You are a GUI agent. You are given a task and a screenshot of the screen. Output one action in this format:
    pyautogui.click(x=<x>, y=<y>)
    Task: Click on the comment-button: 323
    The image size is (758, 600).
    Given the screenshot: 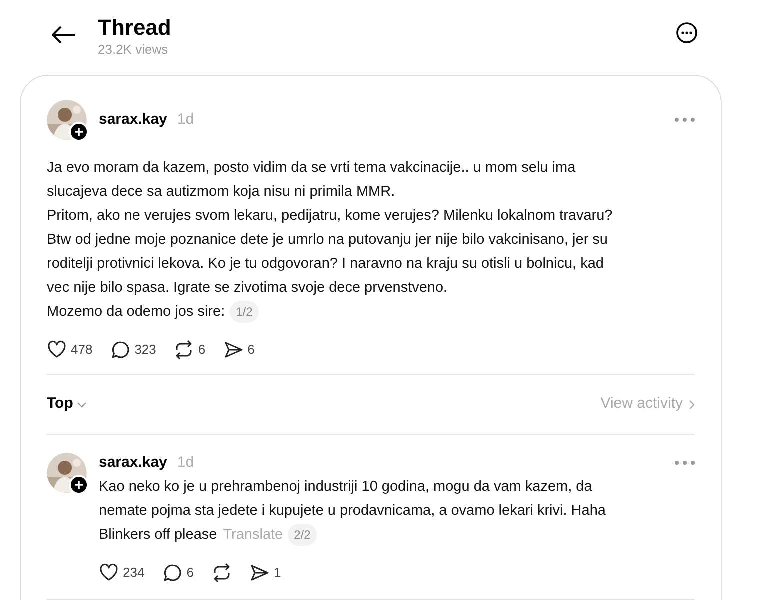 What is the action you would take?
    pyautogui.click(x=133, y=350)
    